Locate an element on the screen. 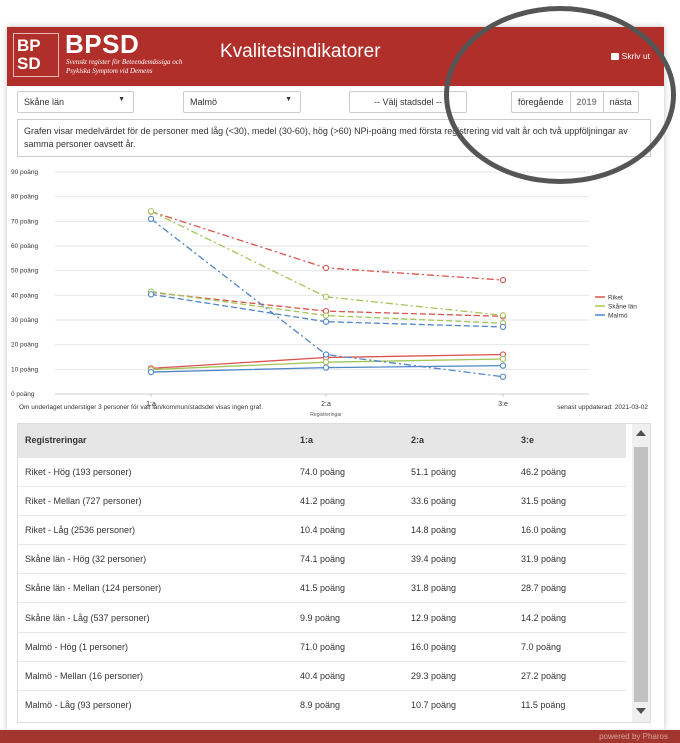  score-cell: 71.0 poäng is located at coordinates (348, 646).